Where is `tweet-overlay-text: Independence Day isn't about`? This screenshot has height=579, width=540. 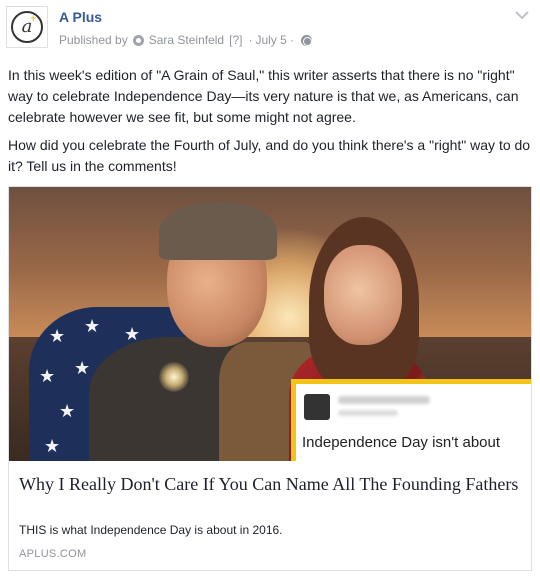
tweet-overlay-text: Independence Day isn't about is located at coordinates (401, 442).